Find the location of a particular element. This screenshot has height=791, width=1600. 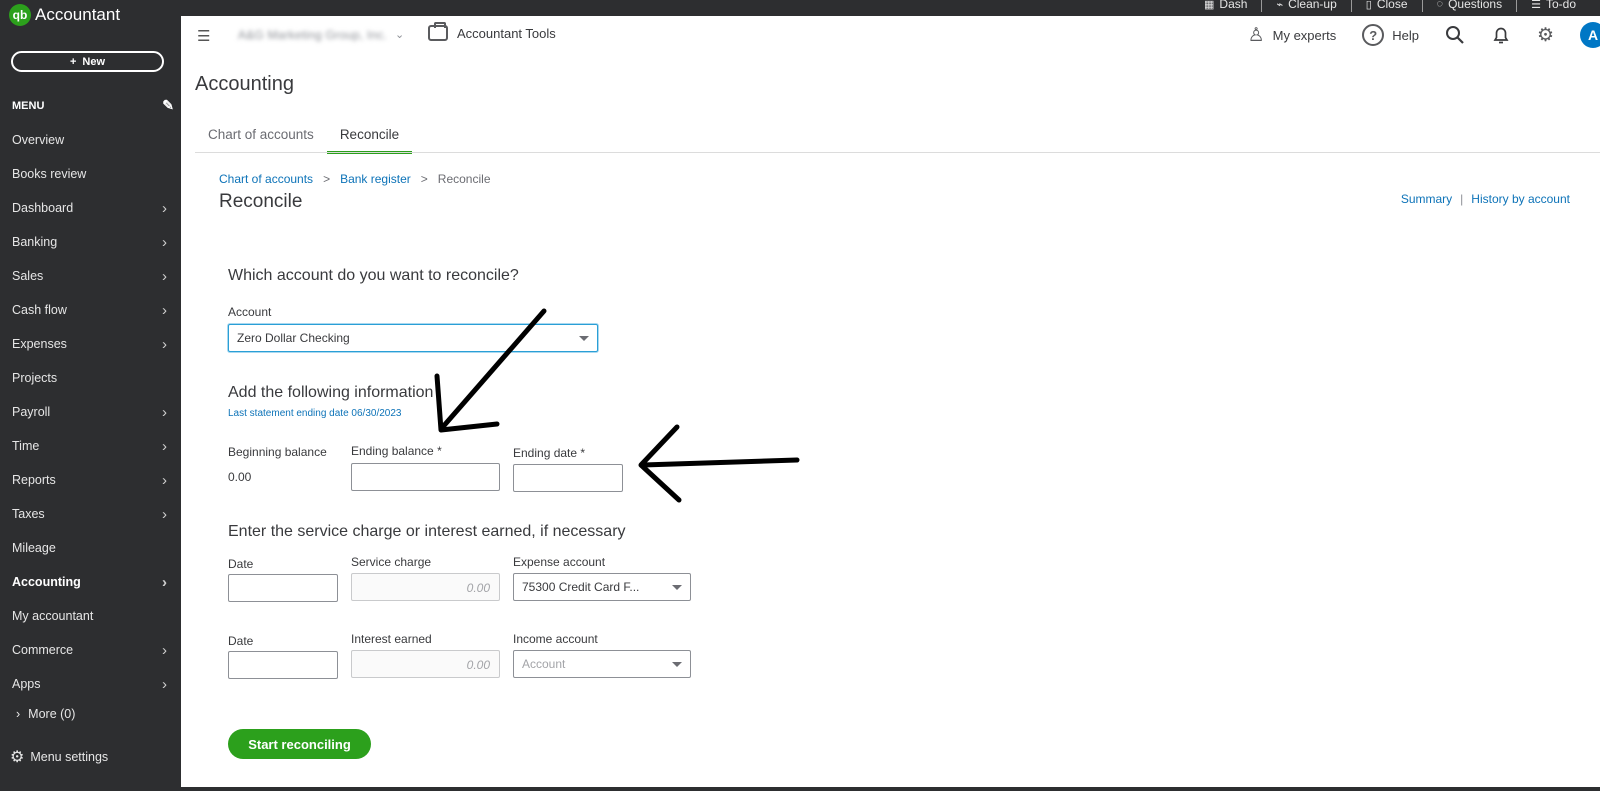

sidebar-item-accounting: Accounting › is located at coordinates (90, 582).